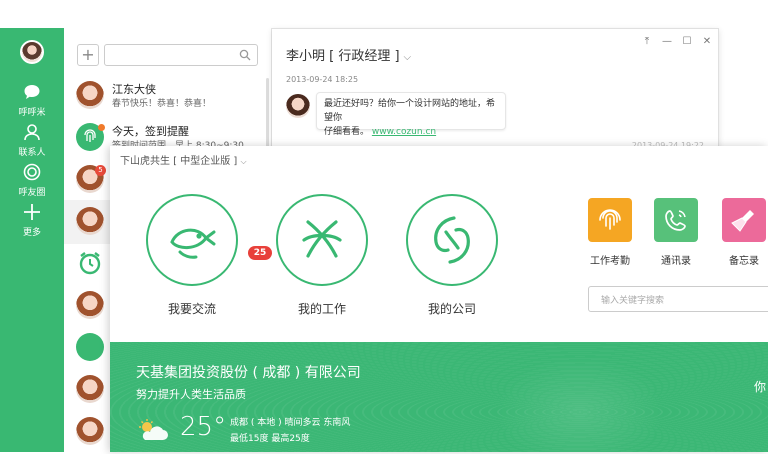 This screenshot has width=768, height=454. Describe the element at coordinates (647, 42) in the screenshot. I see `pin-top-icon: ⤒` at that location.